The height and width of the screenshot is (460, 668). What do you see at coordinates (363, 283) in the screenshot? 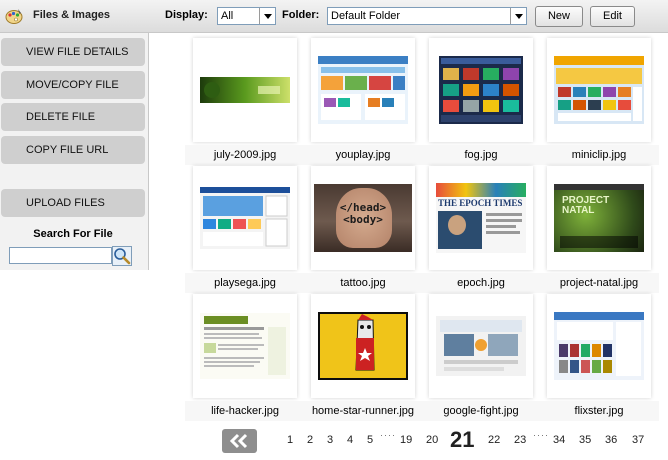
I see `file-name: tattoo.jpg` at bounding box center [363, 283].